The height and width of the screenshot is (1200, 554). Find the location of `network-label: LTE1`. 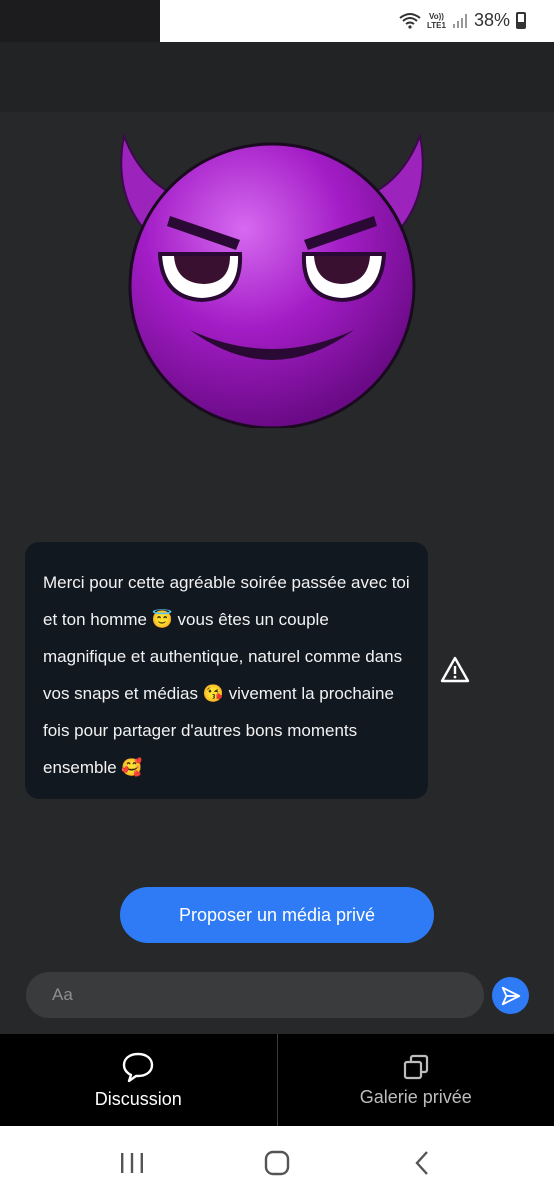

network-label: LTE1 is located at coordinates (436, 25).